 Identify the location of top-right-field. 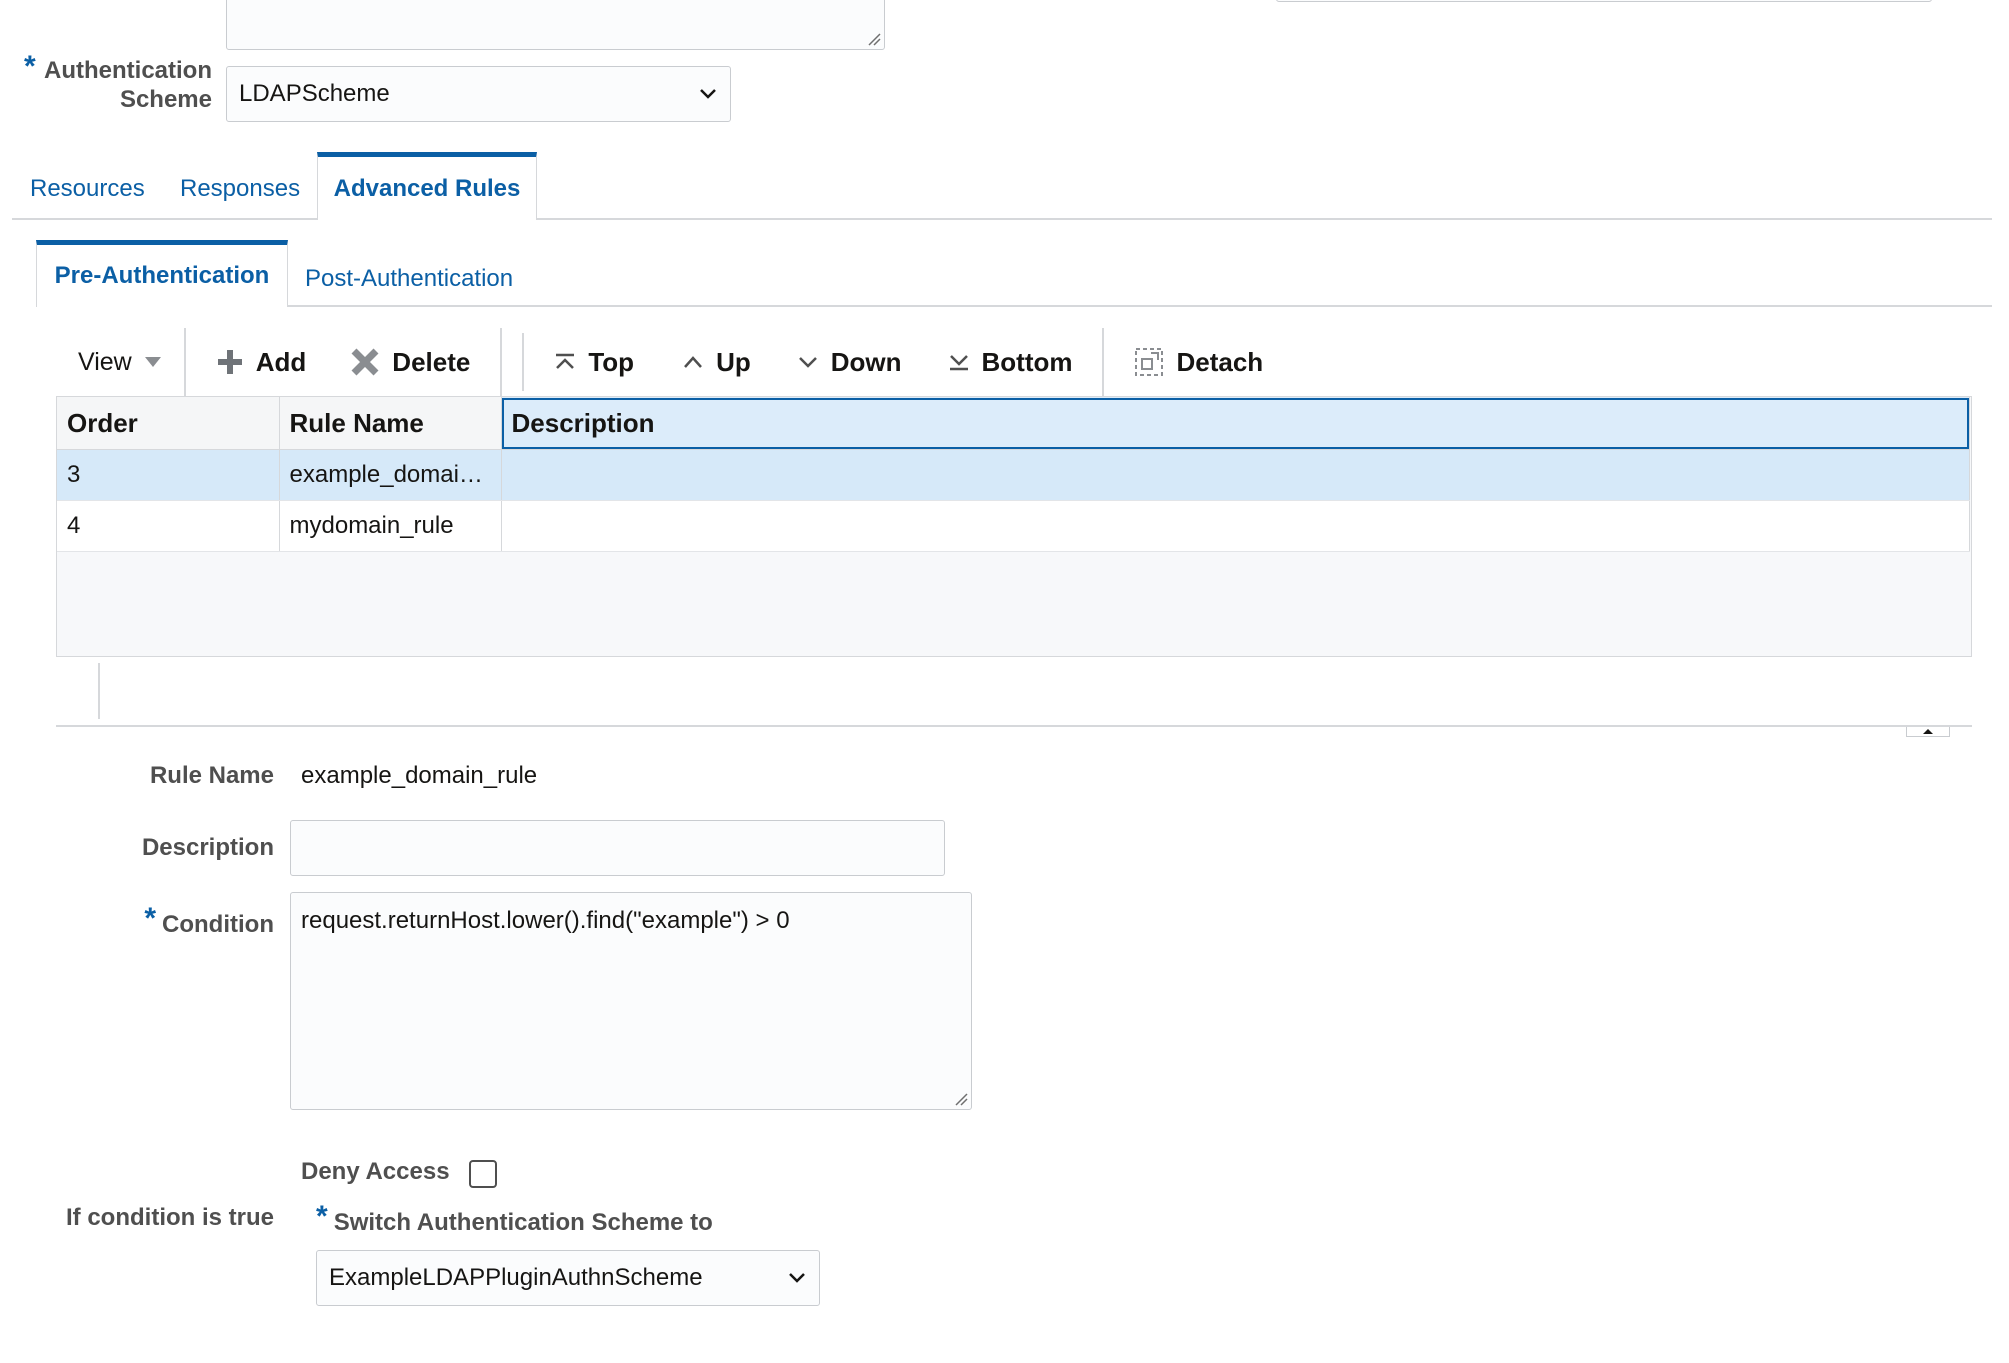
(1604, 1).